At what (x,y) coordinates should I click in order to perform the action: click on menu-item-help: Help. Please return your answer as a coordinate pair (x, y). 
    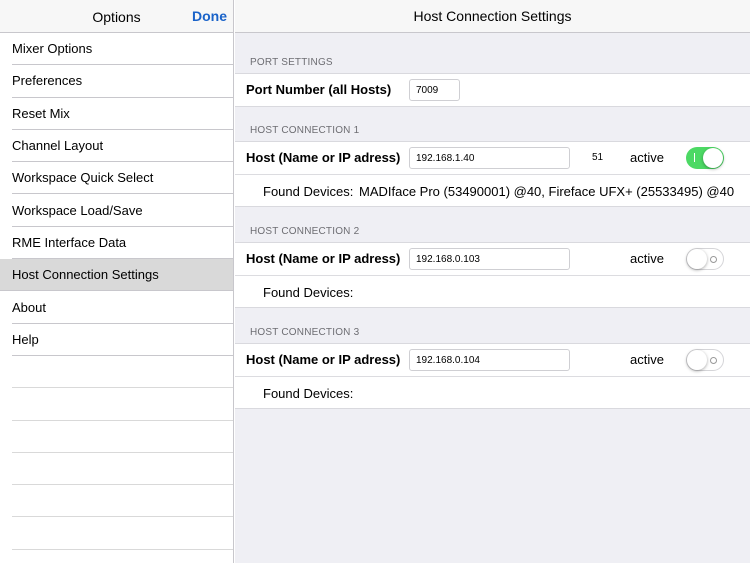
    Looking at the image, I should click on (122, 340).